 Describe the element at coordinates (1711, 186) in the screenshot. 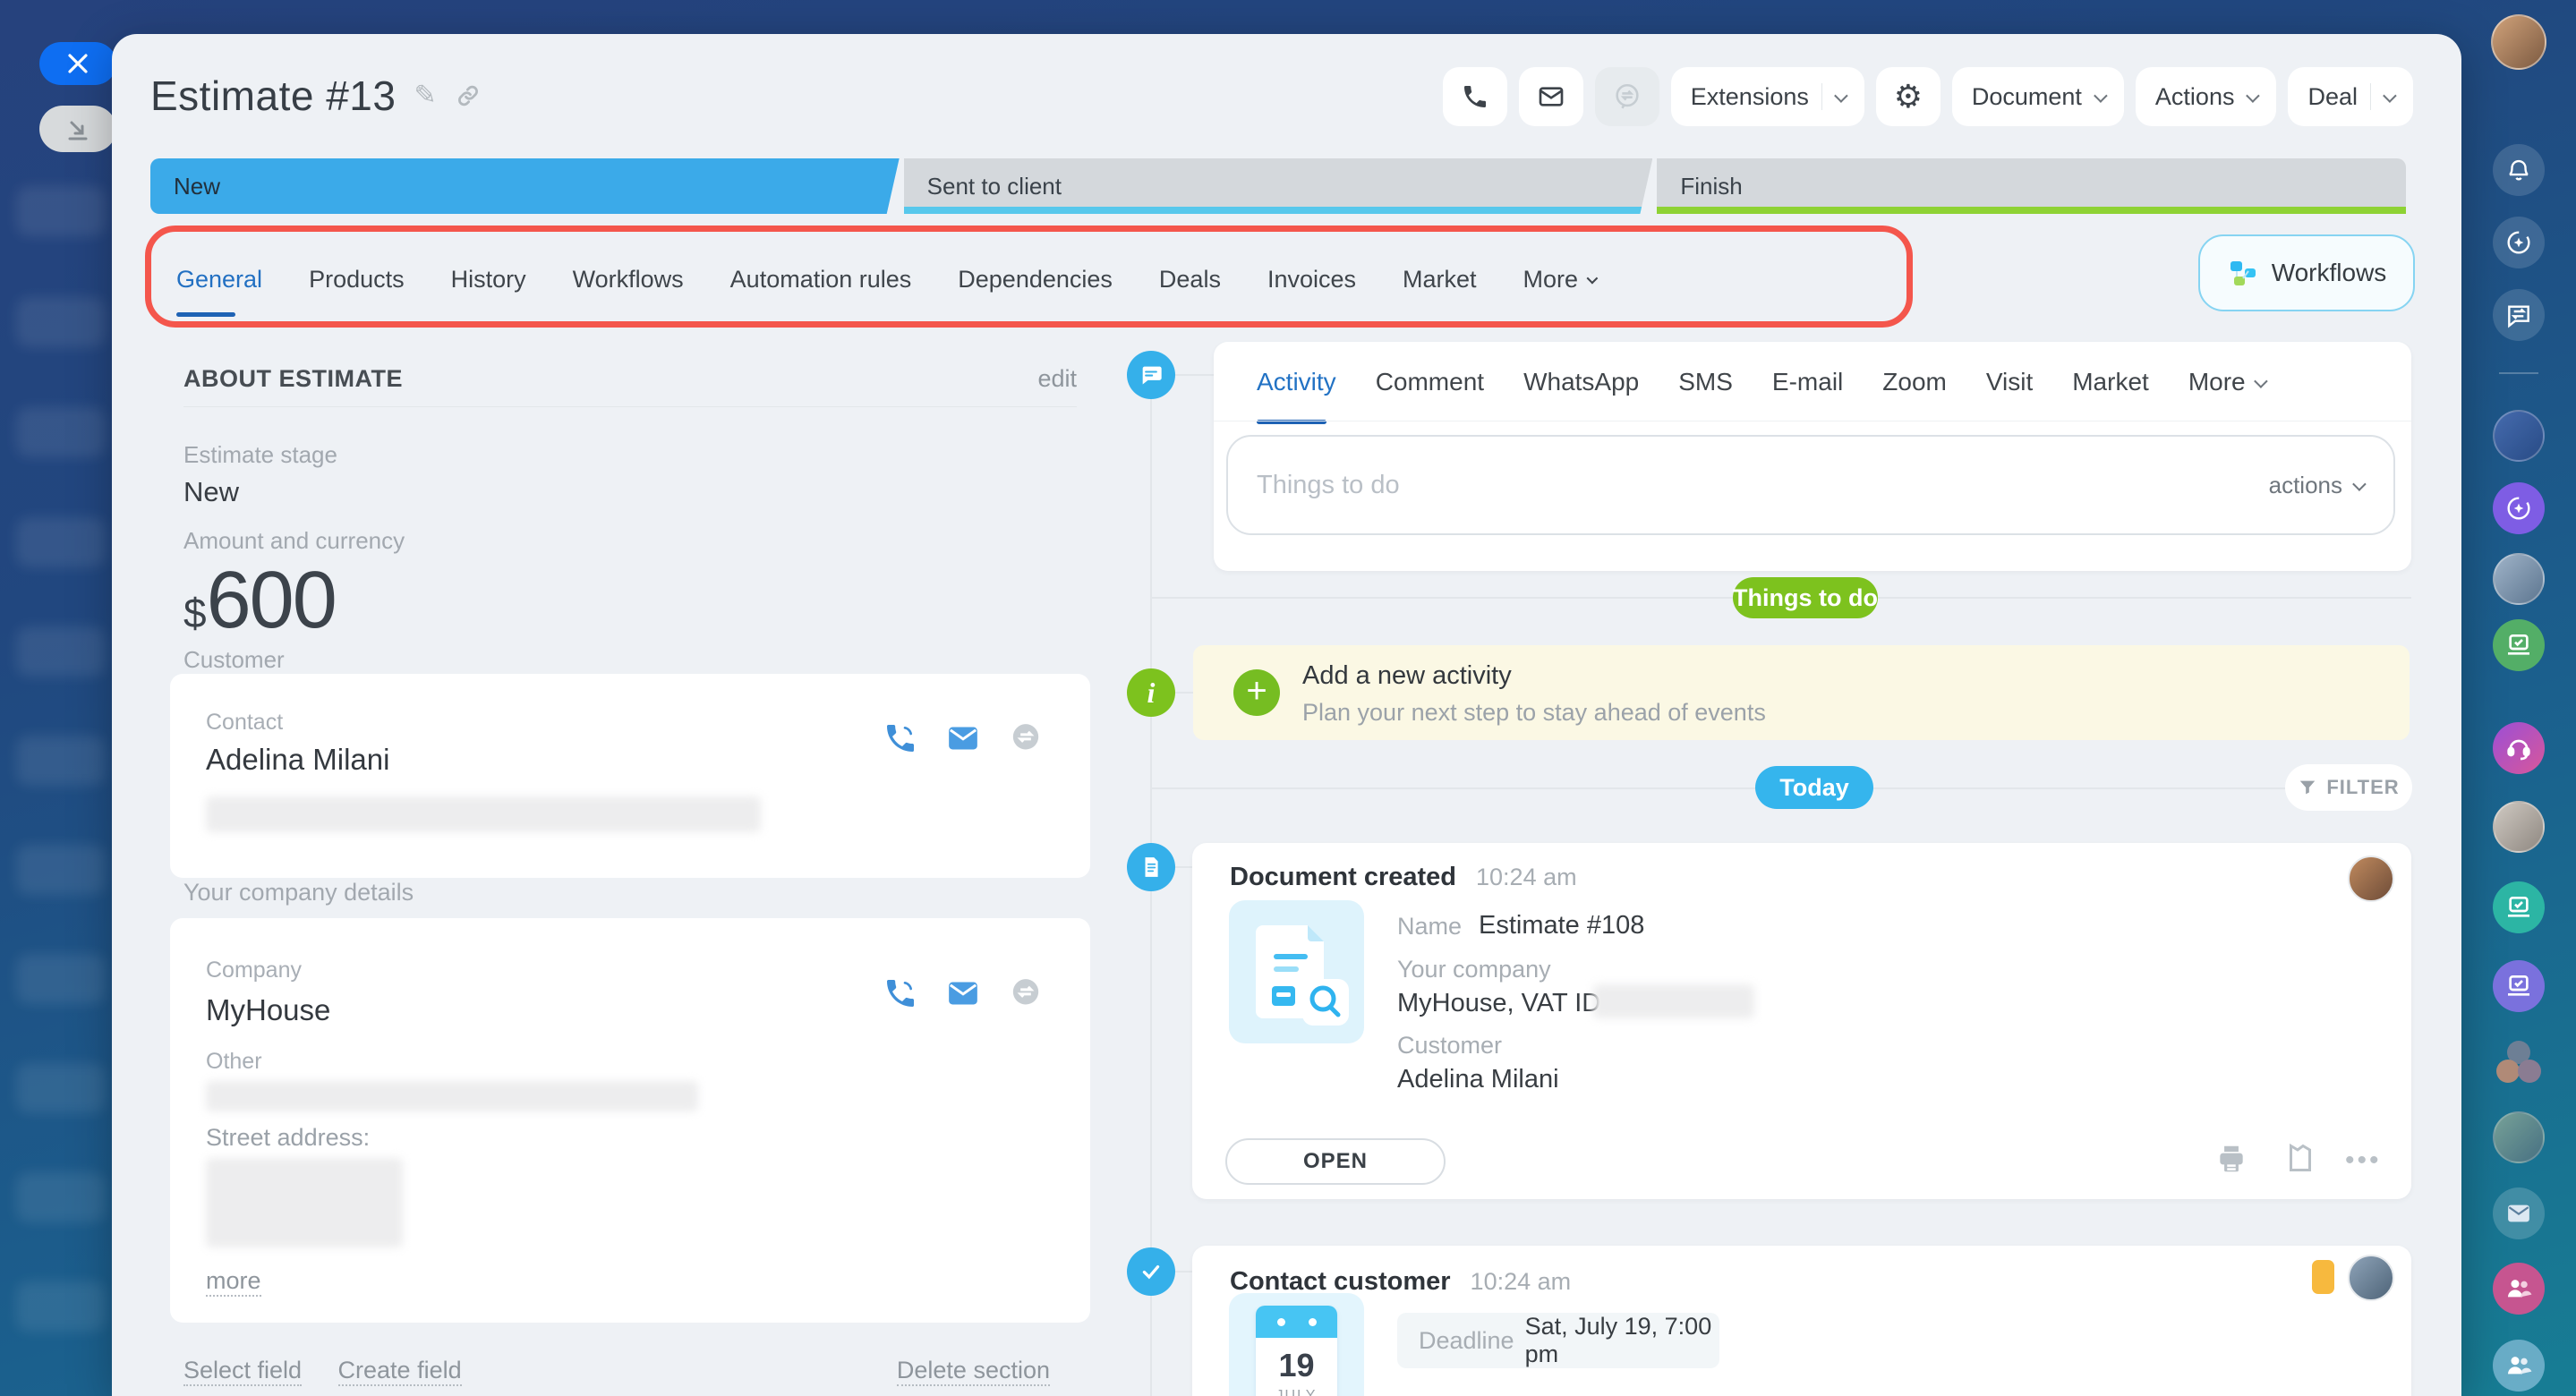

I see `stage-label: Finish` at that location.